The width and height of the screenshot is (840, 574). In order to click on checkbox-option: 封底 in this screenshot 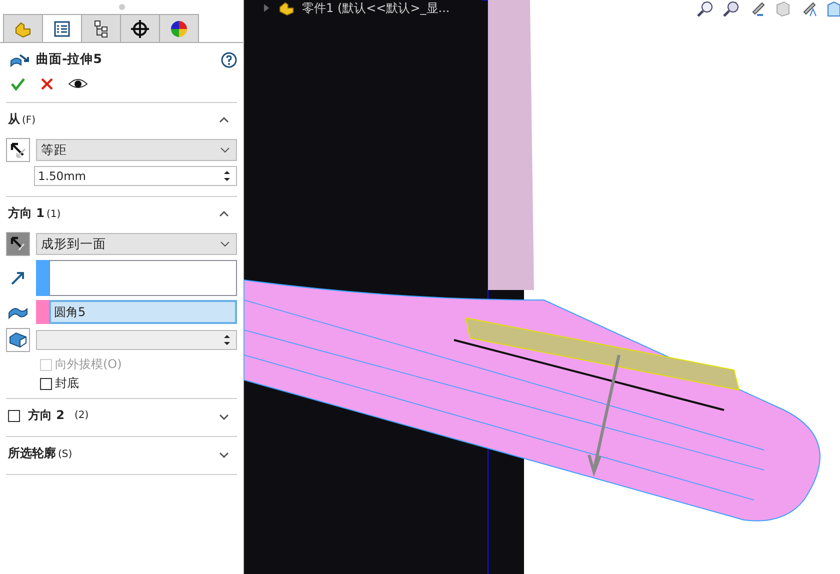, I will do `click(138, 383)`.